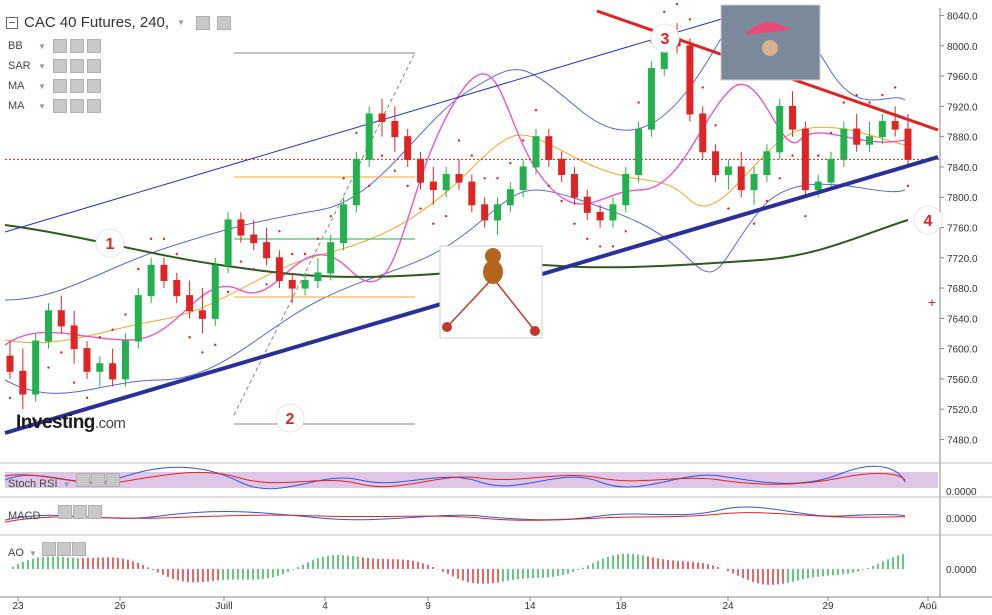 The width and height of the screenshot is (992, 615). Describe the element at coordinates (962, 77) in the screenshot. I see `price-tick-label: 7960.0` at that location.